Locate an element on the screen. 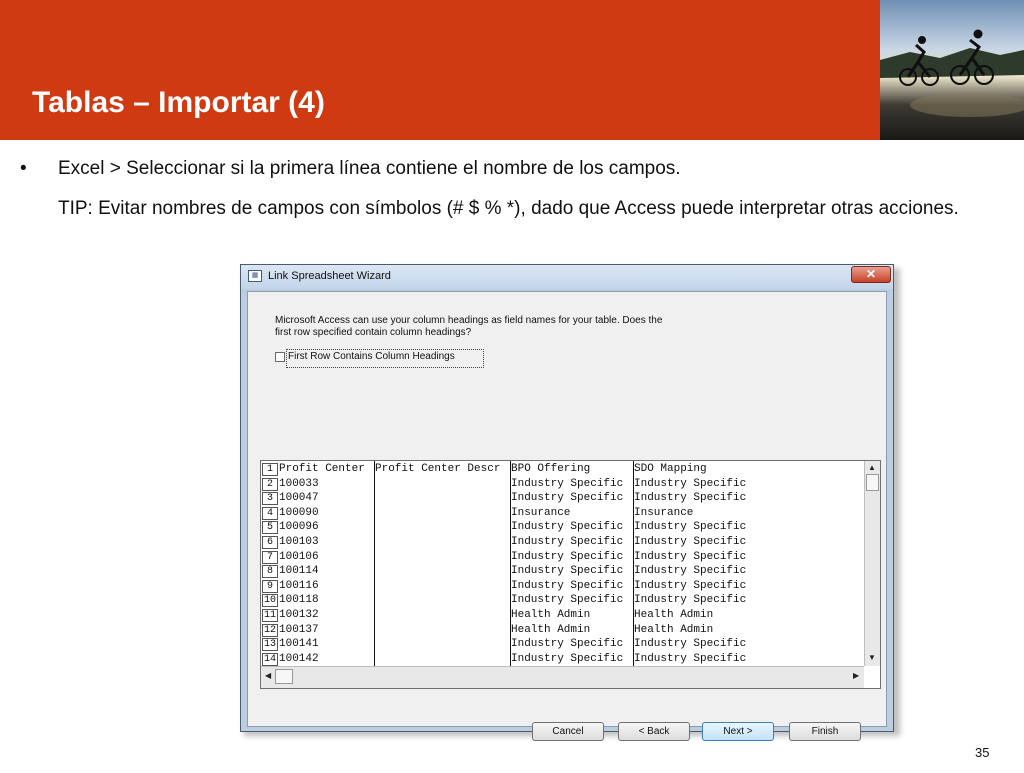 This screenshot has width=1024, height=773. page-number: 35 is located at coordinates (982, 752).